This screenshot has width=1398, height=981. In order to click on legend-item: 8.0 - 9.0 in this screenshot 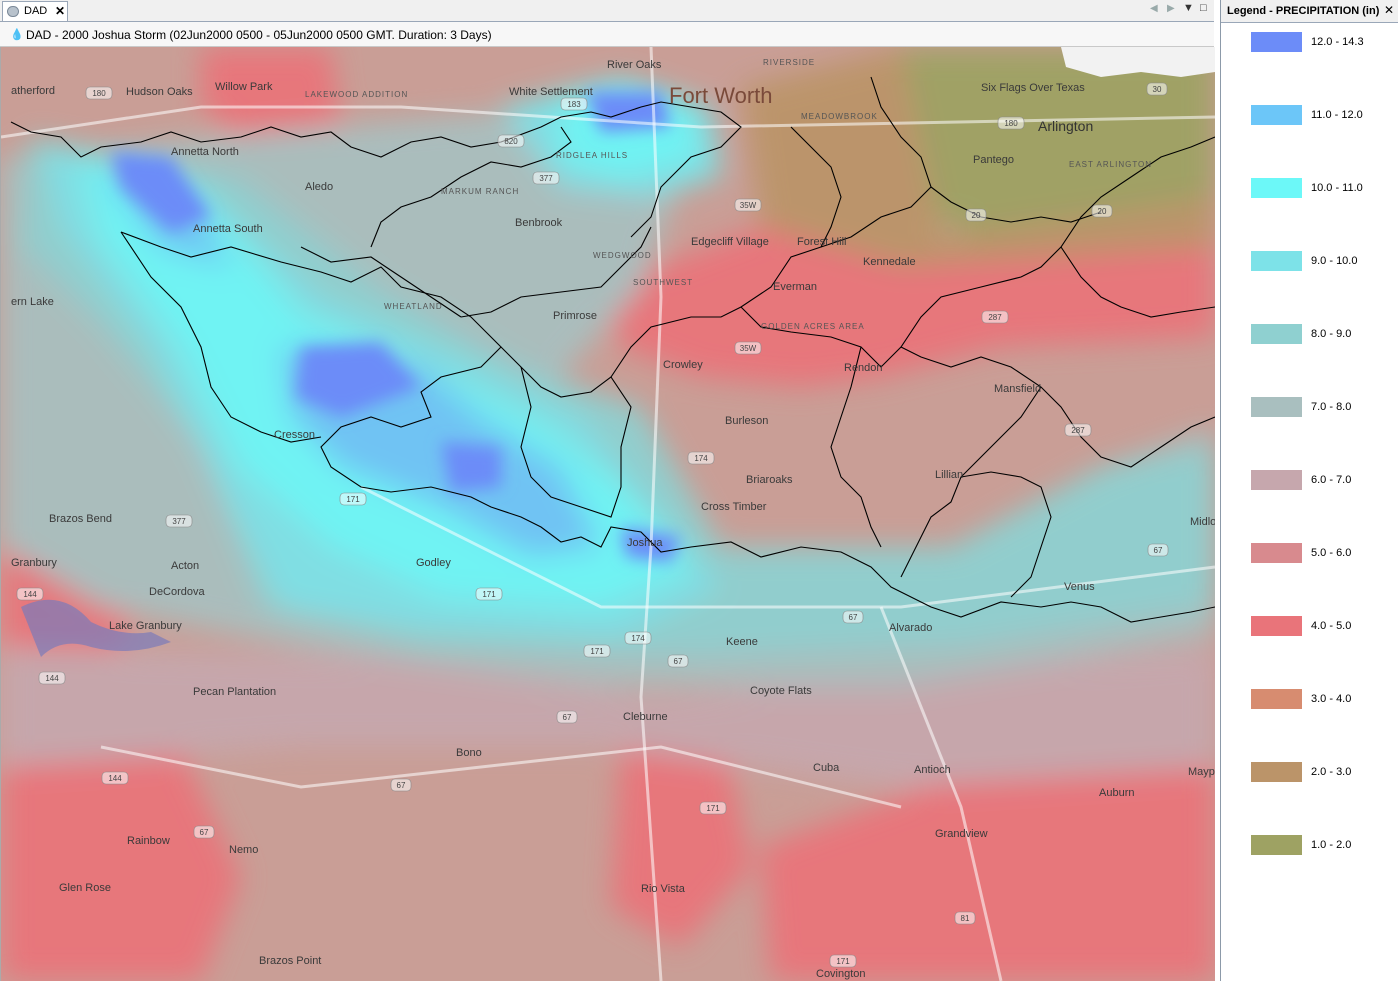, I will do `click(1321, 335)`.